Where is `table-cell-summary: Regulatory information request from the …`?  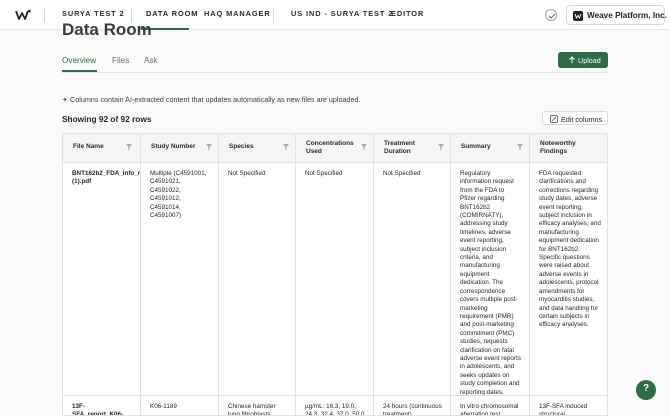
table-cell-summary: Regulatory information request from the … is located at coordinates (490, 279).